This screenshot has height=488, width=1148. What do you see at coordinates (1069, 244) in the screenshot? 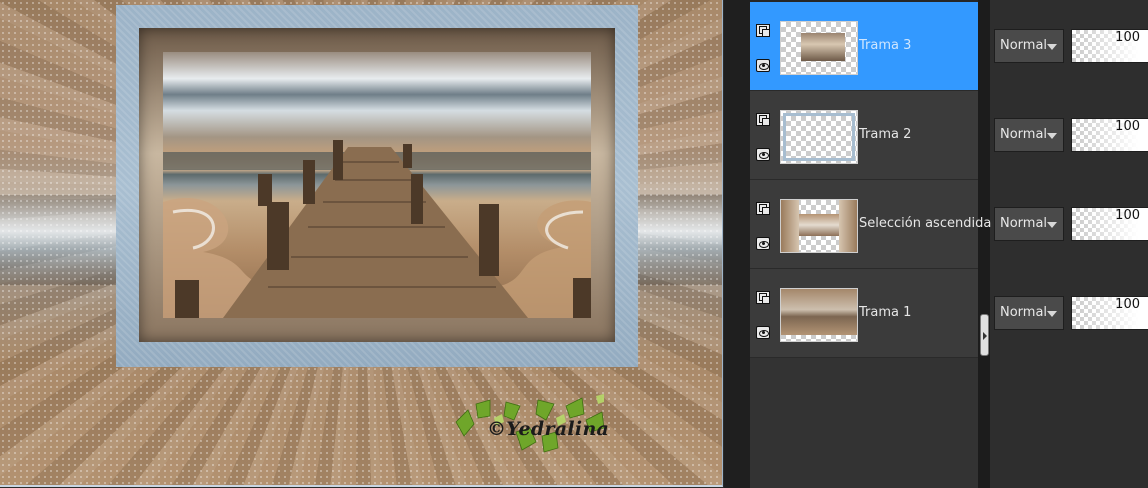
I see `layer-properties-column` at bounding box center [1069, 244].